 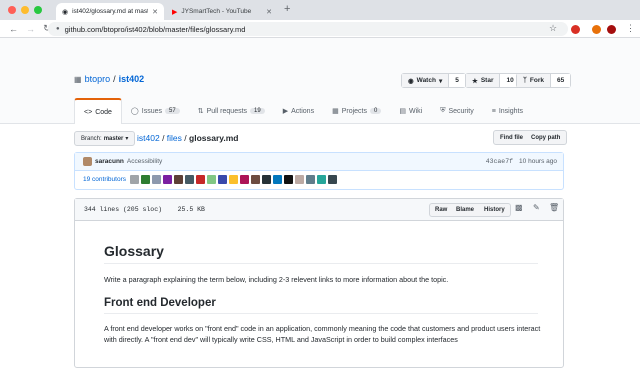 What do you see at coordinates (466, 210) in the screenshot?
I see `blame-button: Blame` at bounding box center [466, 210].